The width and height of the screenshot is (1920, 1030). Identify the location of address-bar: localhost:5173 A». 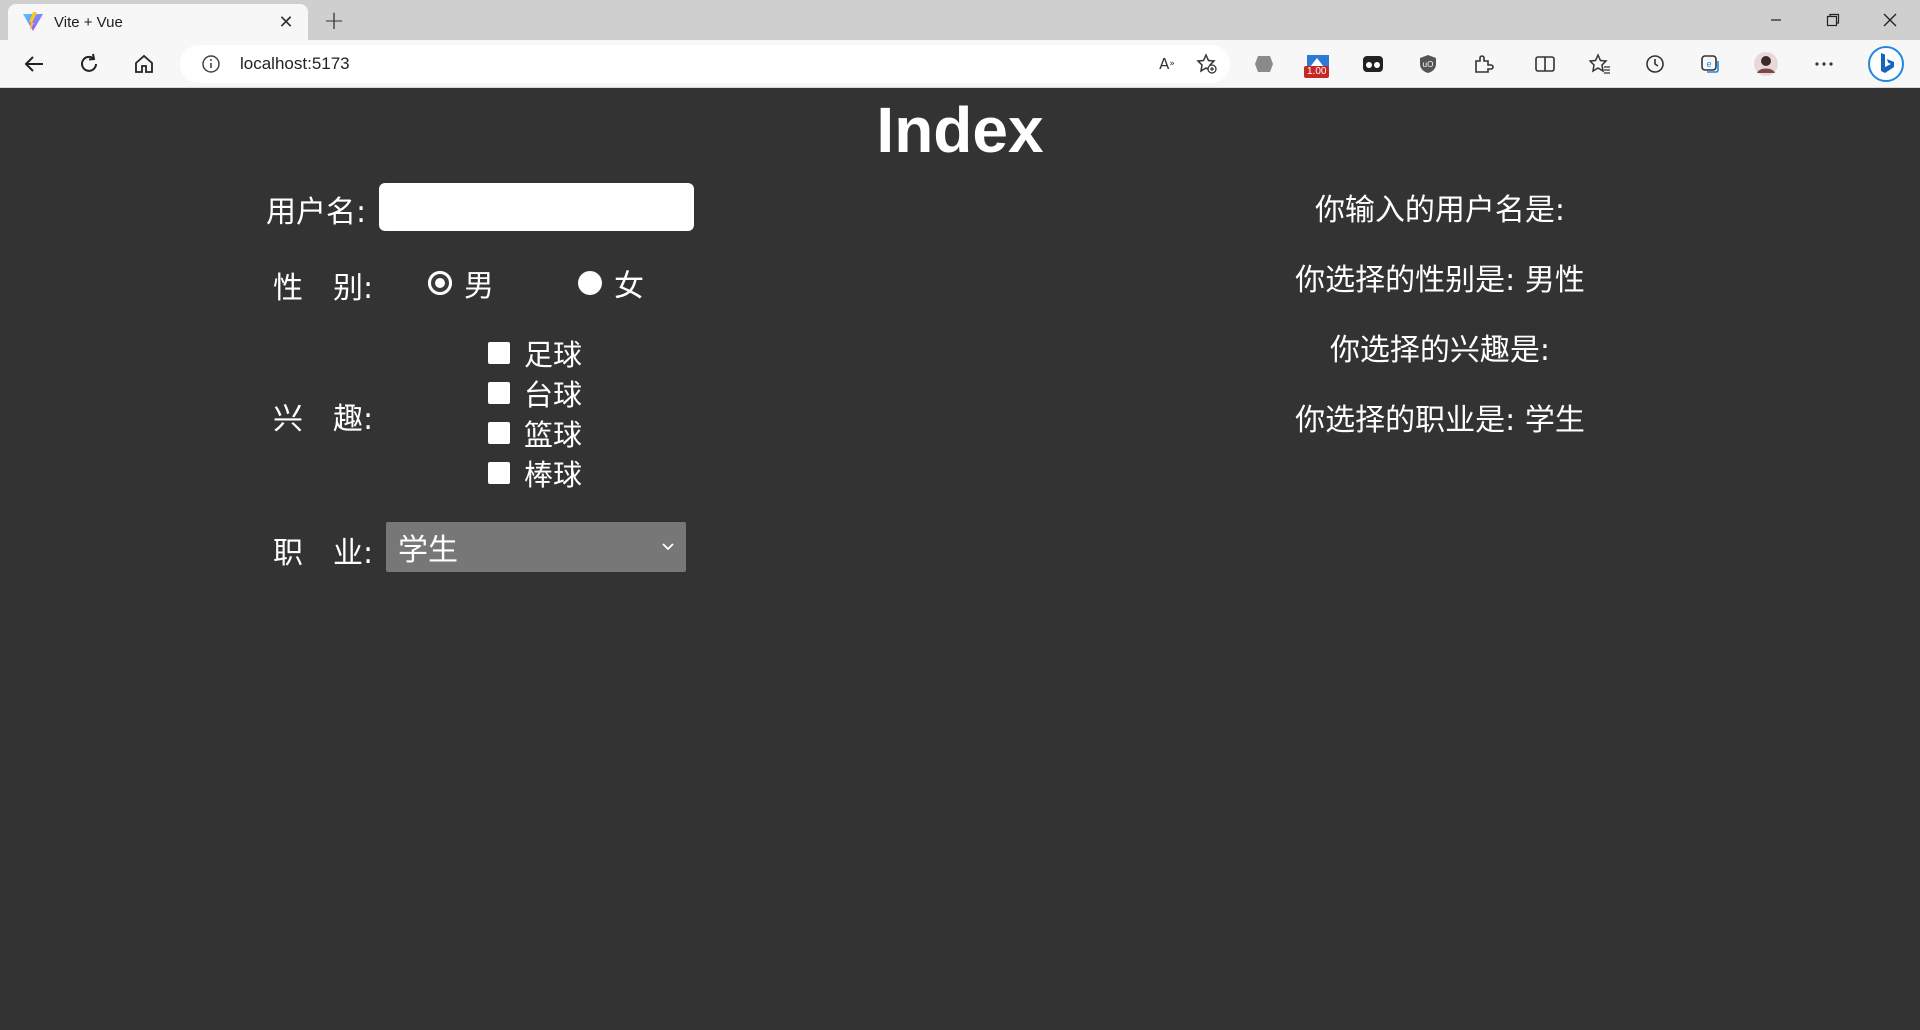
(705, 64).